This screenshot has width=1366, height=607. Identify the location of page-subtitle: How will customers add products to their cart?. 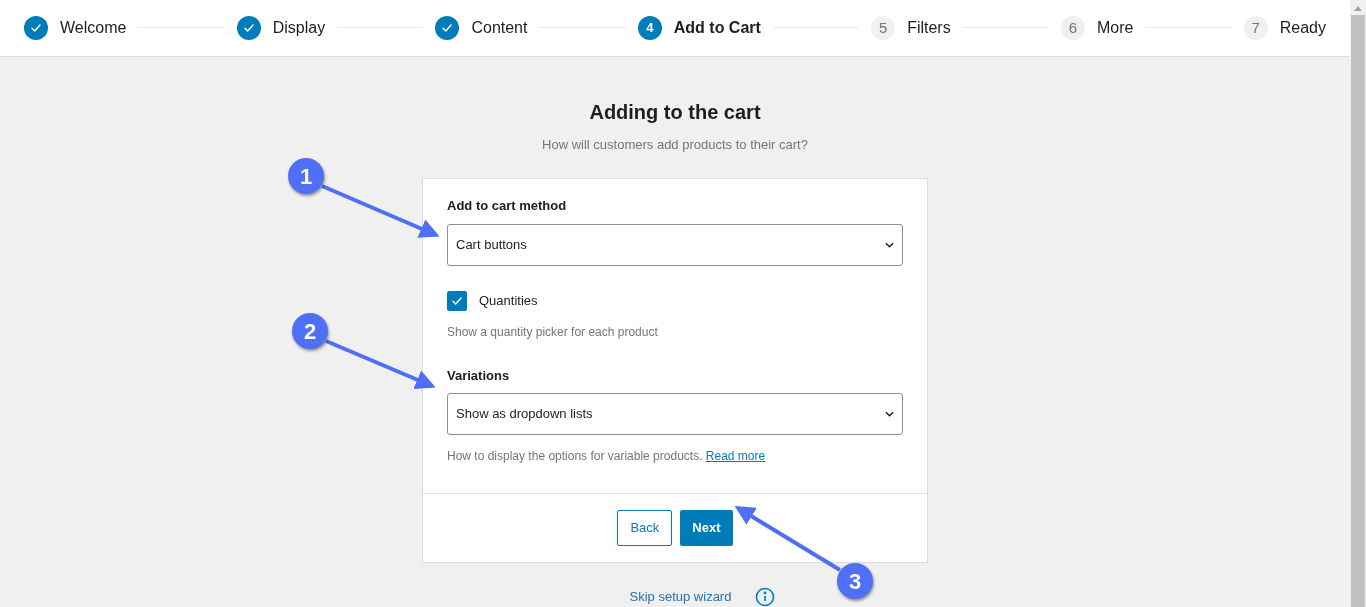
(675, 144).